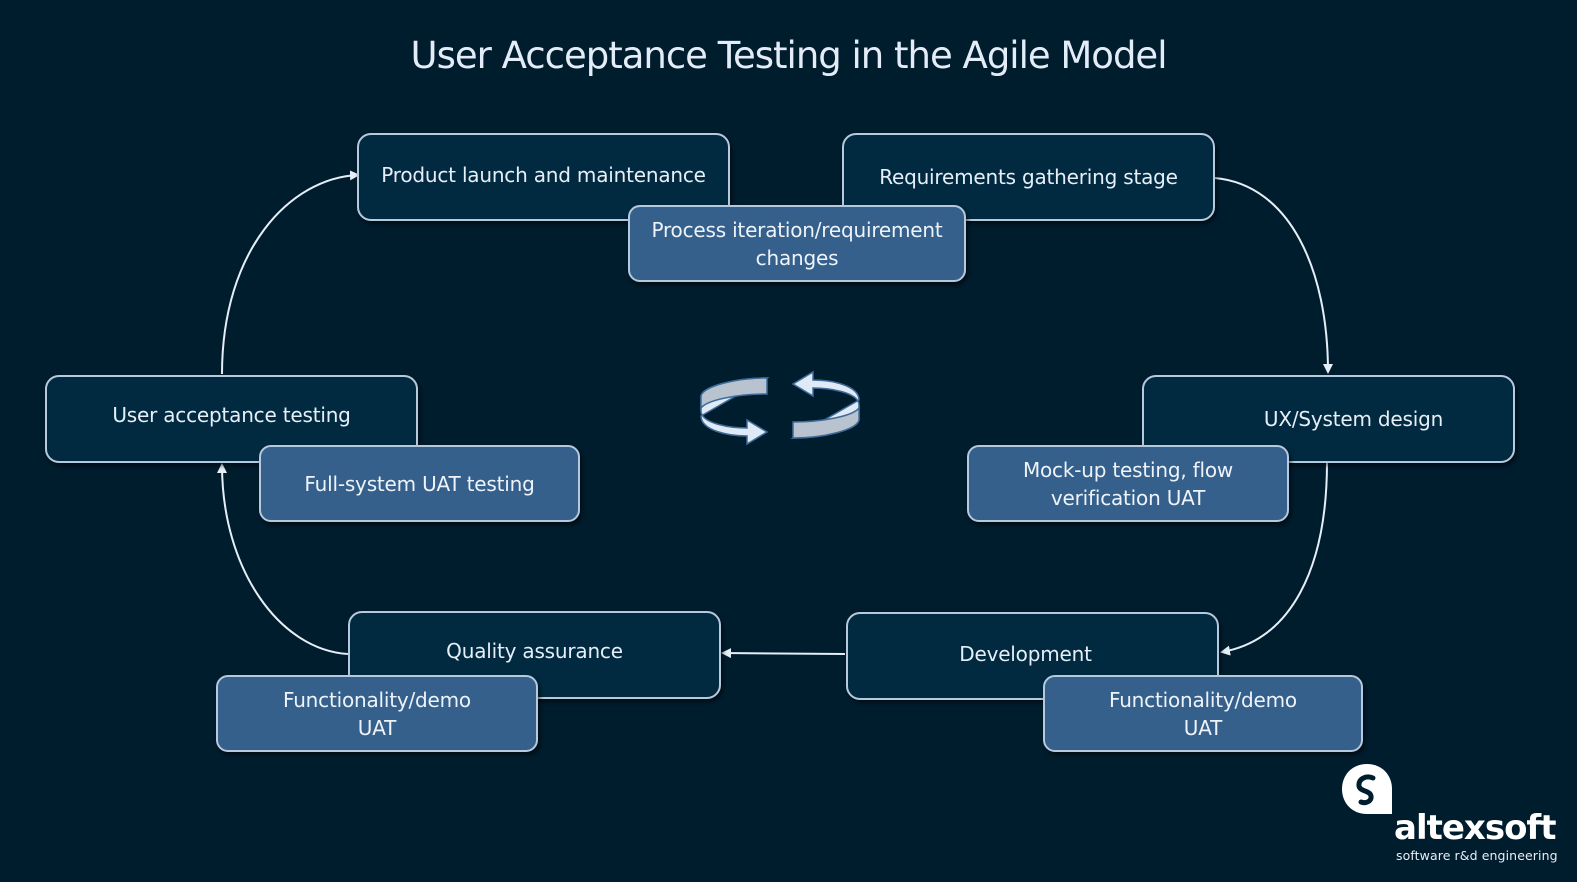  I want to click on stage-label: Quality assurance, so click(534, 651).